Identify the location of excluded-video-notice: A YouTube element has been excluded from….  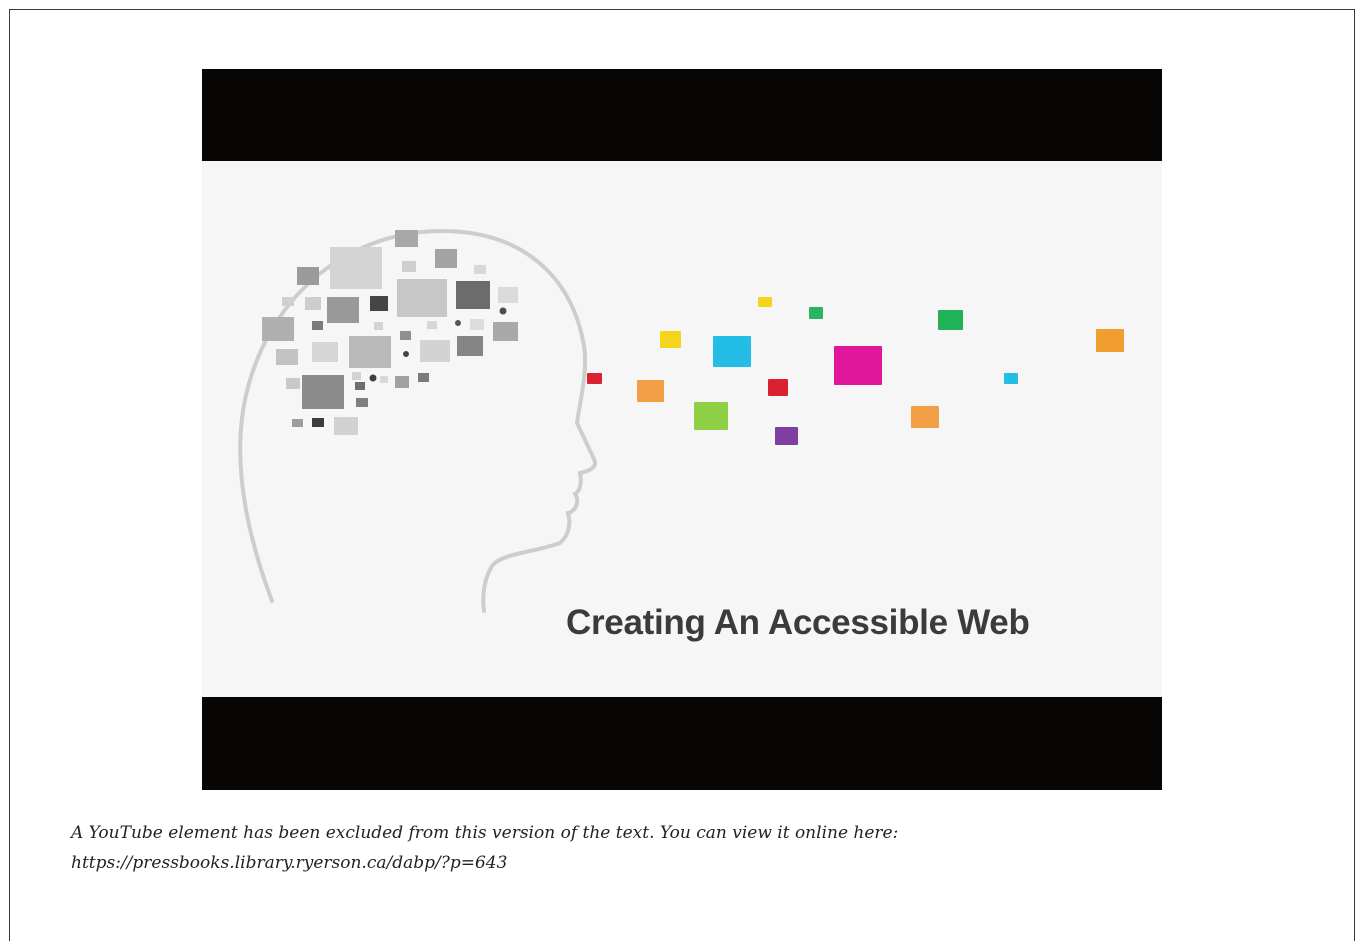
(671, 848).